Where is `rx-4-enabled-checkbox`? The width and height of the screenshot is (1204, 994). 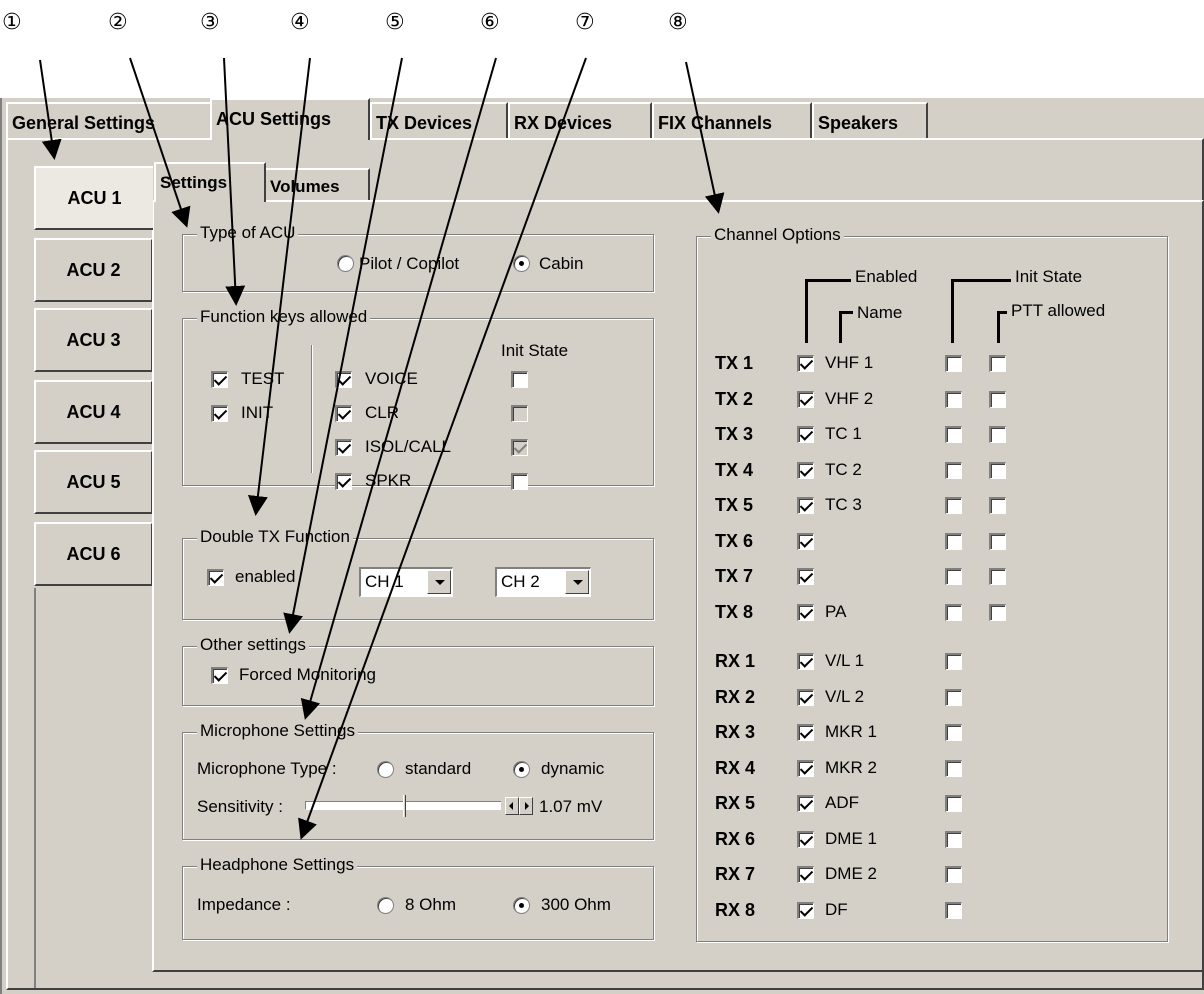
rx-4-enabled-checkbox is located at coordinates (805, 768).